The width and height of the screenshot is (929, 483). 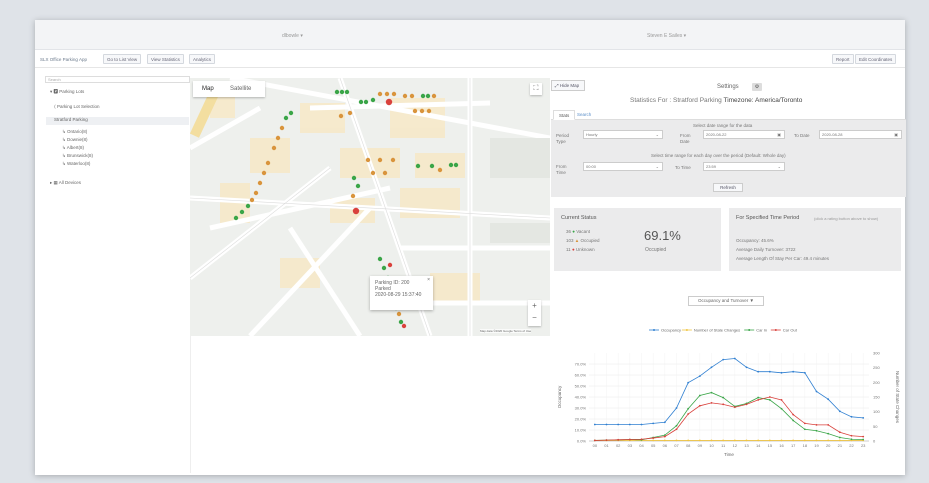 What do you see at coordinates (683, 167) in the screenshot?
I see `to-time-label: To Time` at bounding box center [683, 167].